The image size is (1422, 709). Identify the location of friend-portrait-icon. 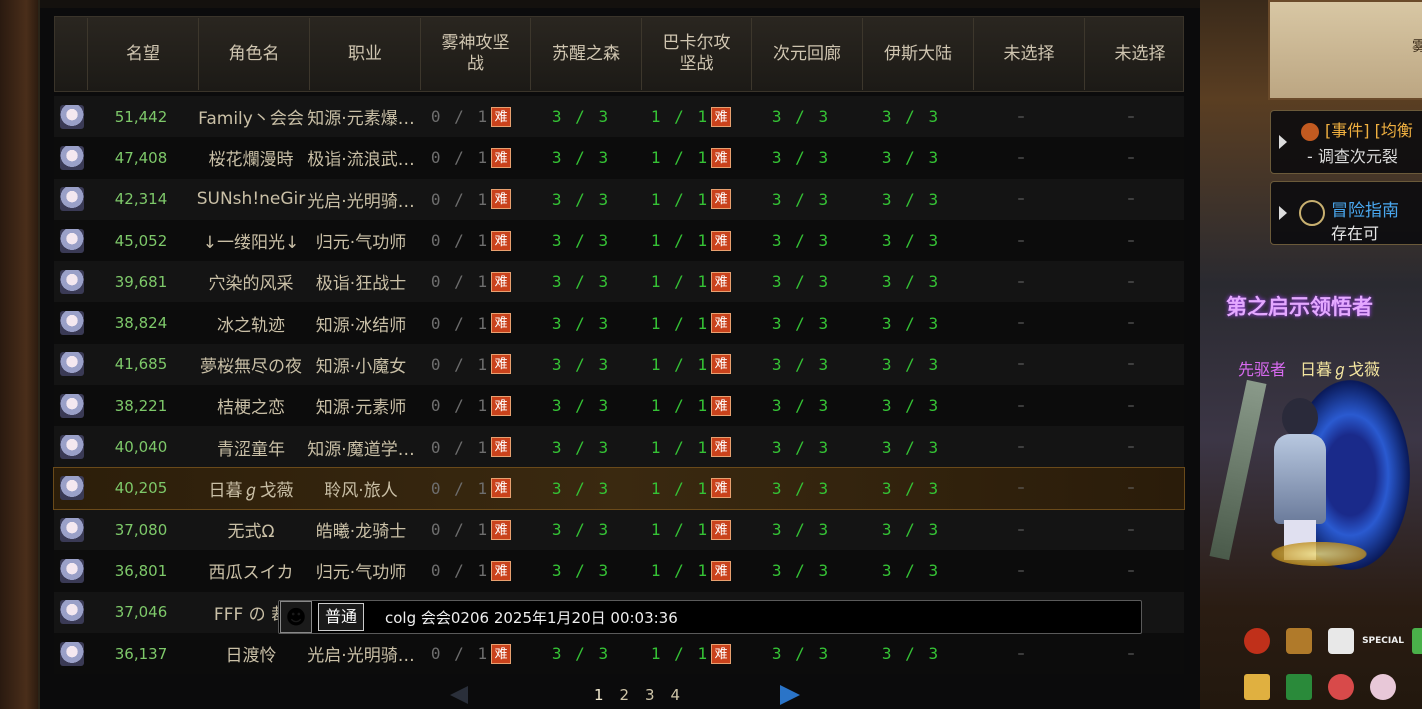
(1383, 687).